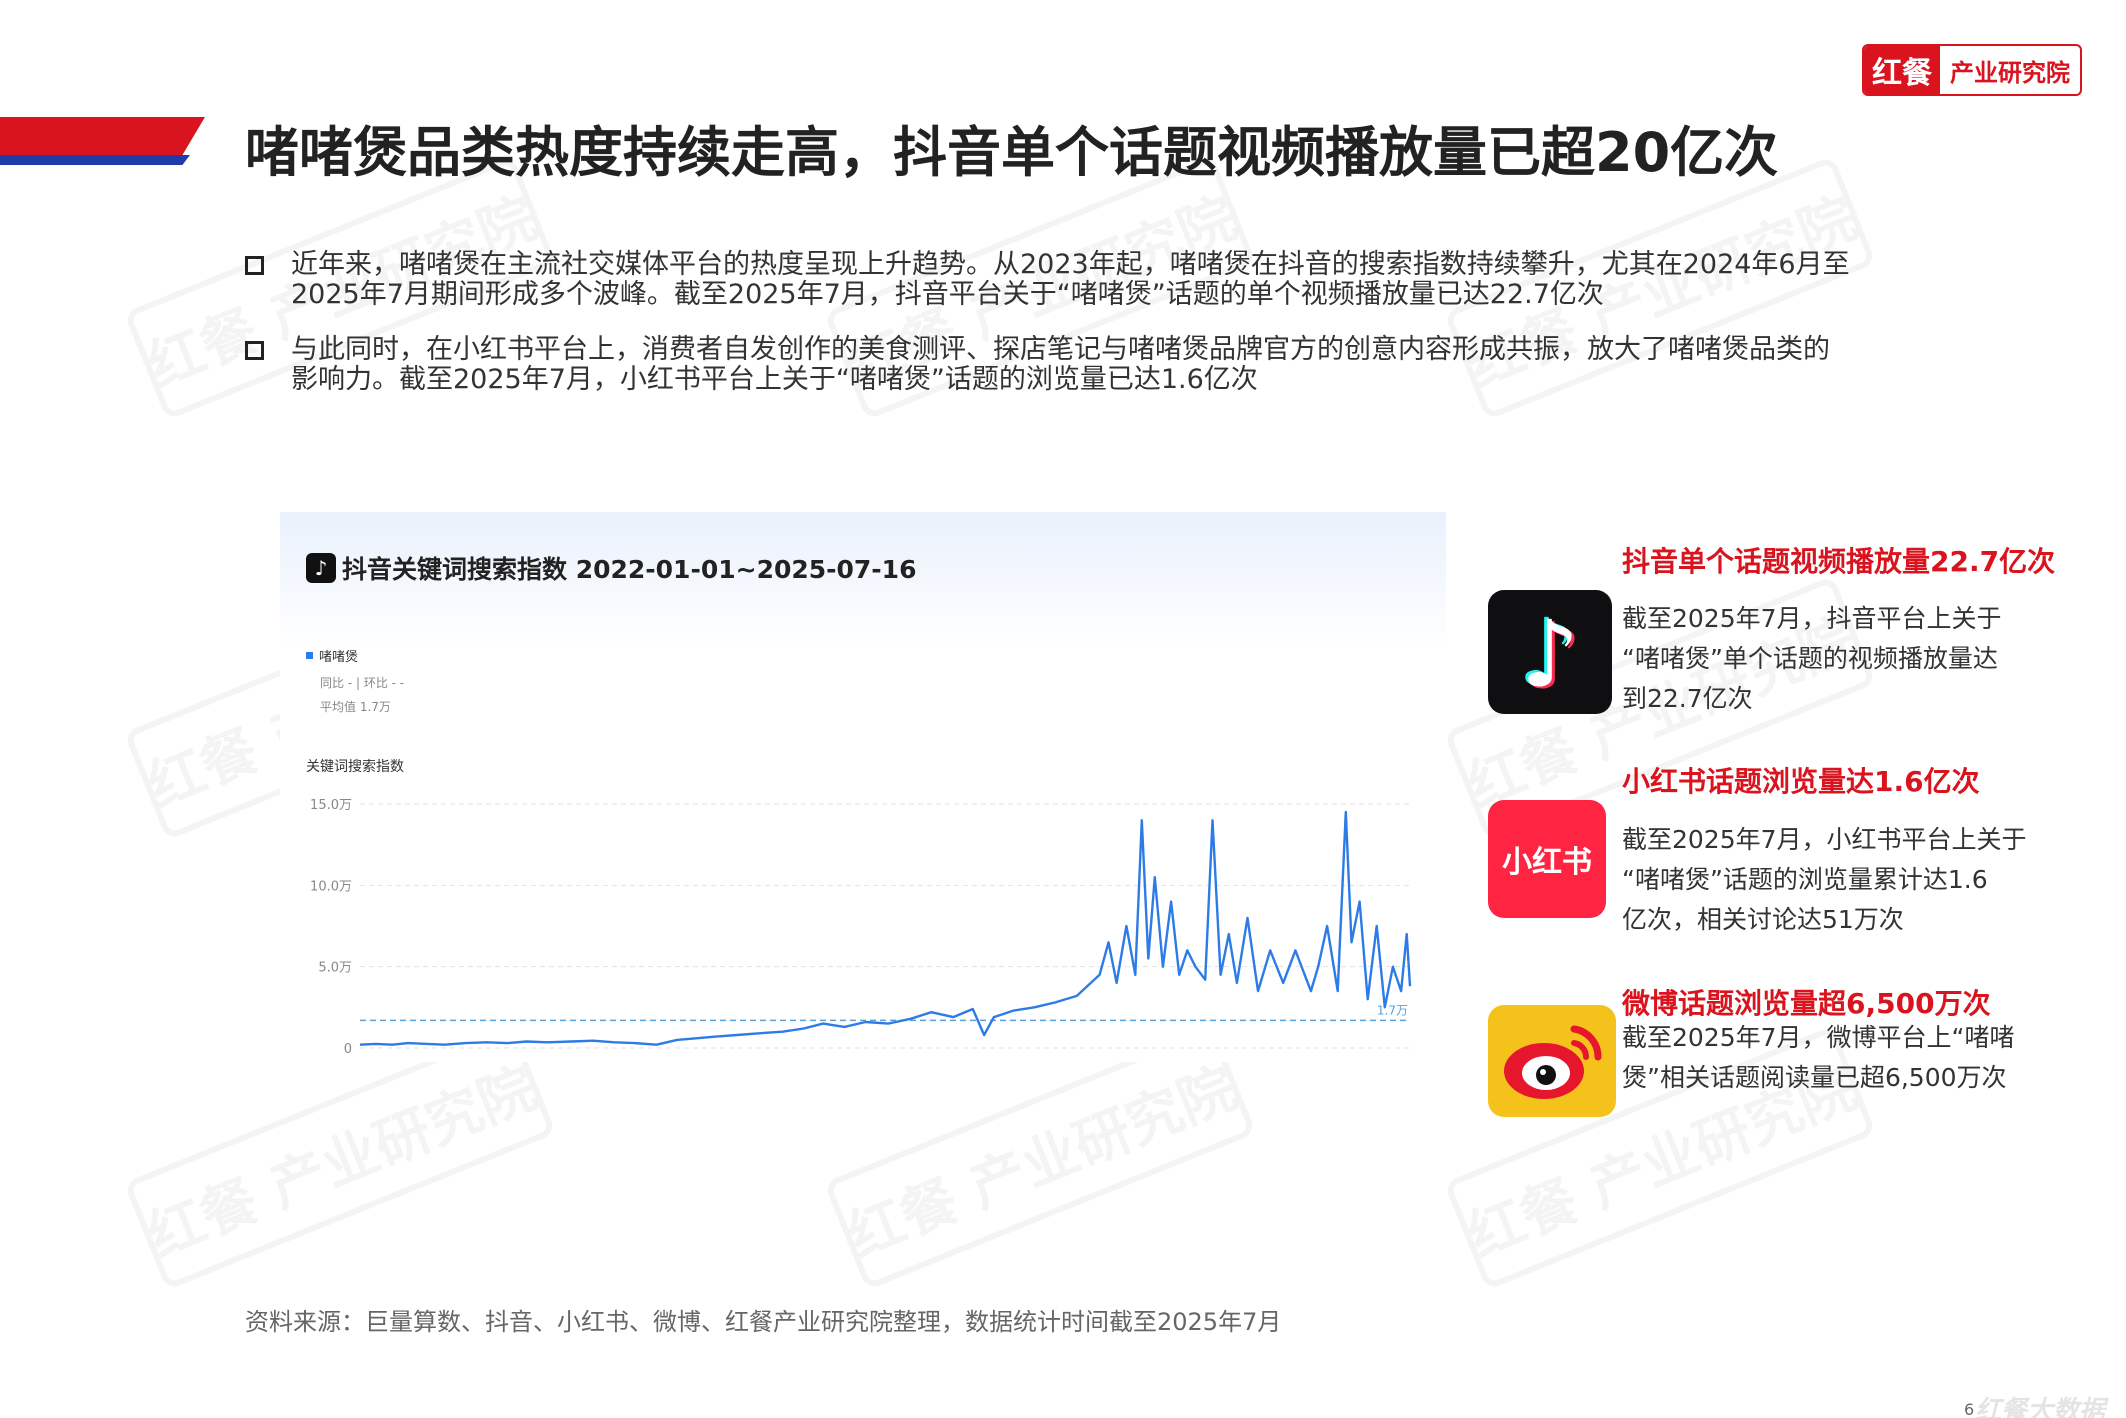 The width and height of the screenshot is (2126, 1418). What do you see at coordinates (1847, 1058) in the screenshot?
I see `weibo-description: 截至2025年7月，微博平台上“啫啫 煲”相关话题阅读量已超6,500万次` at bounding box center [1847, 1058].